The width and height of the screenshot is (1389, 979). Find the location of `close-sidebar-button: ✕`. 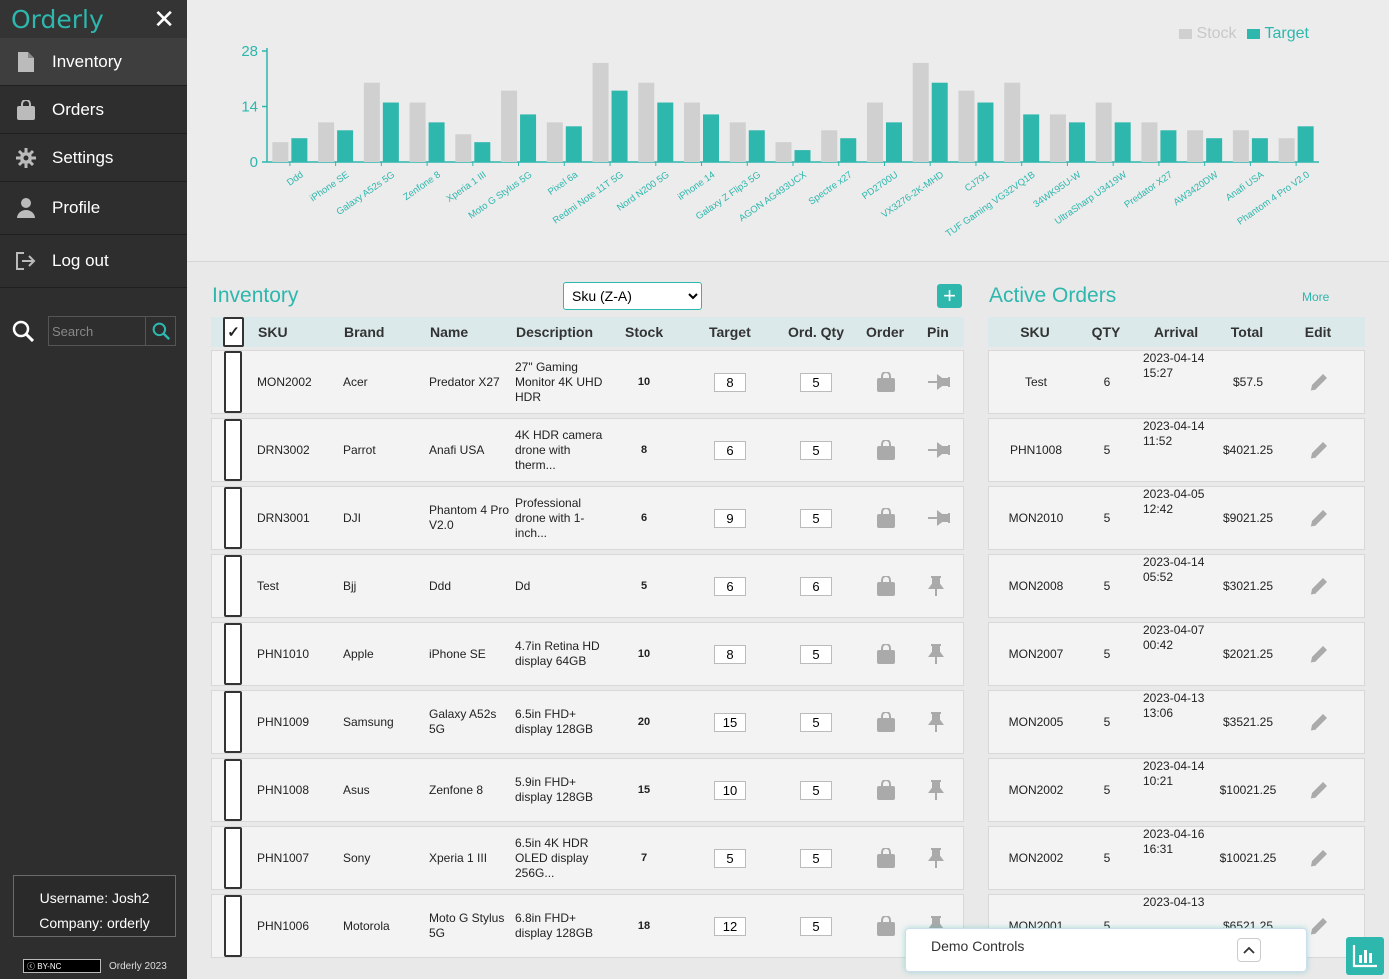

close-sidebar-button: ✕ is located at coordinates (164, 19).